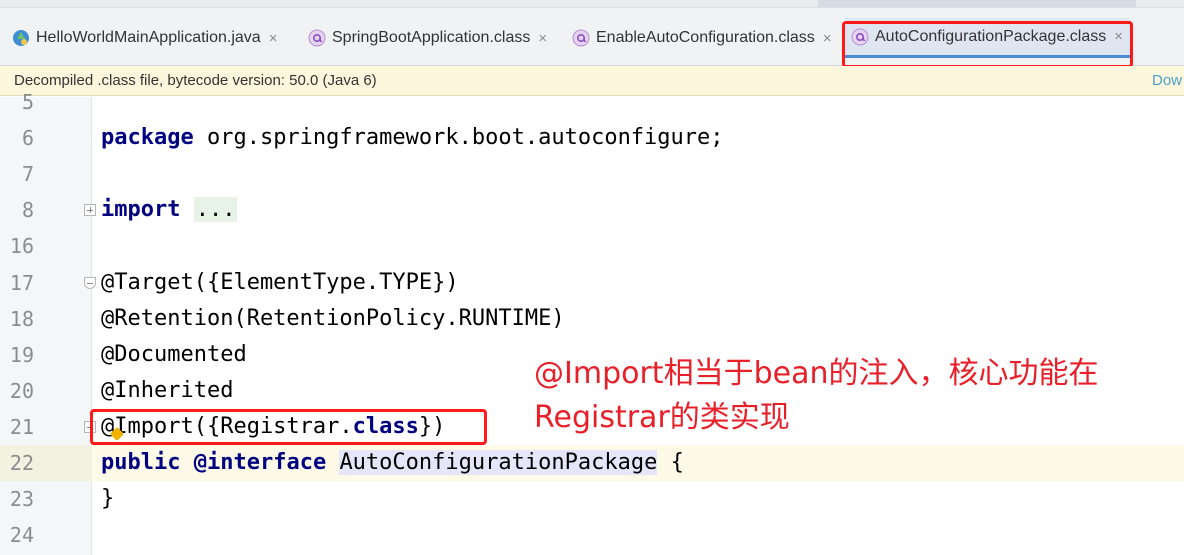 Image resolution: width=1184 pixels, height=555 pixels. What do you see at coordinates (333, 318) in the screenshot?
I see `code-line-retention: @Retention(RetentionPolicy.RUNTIME)` at bounding box center [333, 318].